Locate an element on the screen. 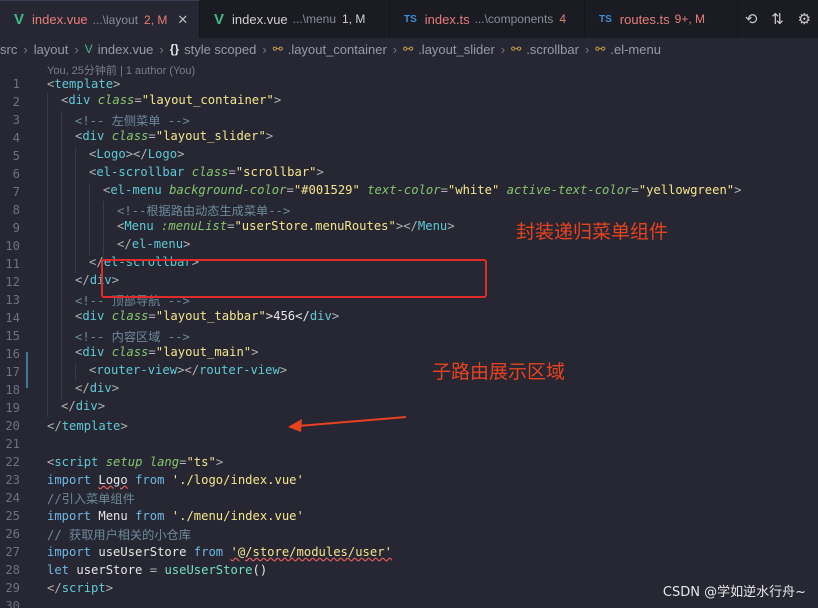 This screenshot has width=818, height=608. comment: // 获取用户相关的小仓库 is located at coordinates (119, 535).